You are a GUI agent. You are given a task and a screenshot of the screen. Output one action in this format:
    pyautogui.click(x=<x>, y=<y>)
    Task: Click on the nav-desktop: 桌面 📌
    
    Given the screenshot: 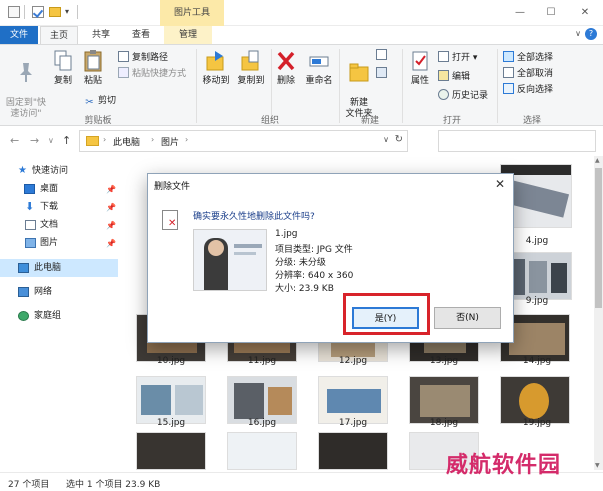 What is the action you would take?
    pyautogui.click(x=72, y=189)
    